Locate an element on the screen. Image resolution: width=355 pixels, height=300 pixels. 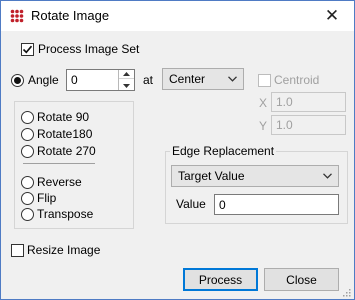
centroid-label: Centroid is located at coordinates (296, 80).